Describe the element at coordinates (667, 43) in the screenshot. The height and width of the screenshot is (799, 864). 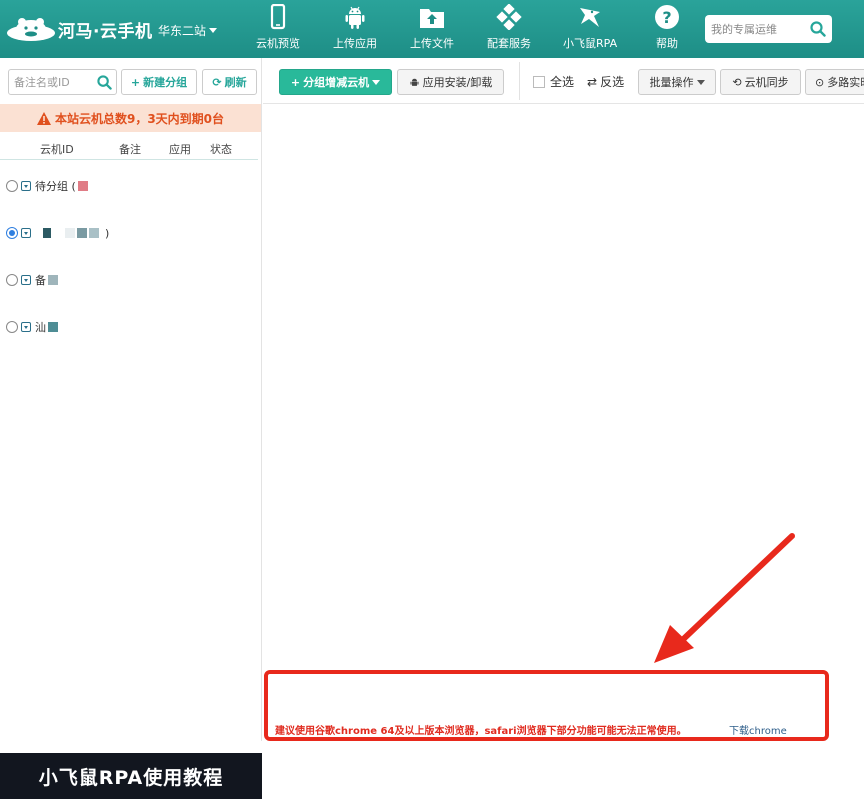
I see `nav-label: 帮助` at that location.